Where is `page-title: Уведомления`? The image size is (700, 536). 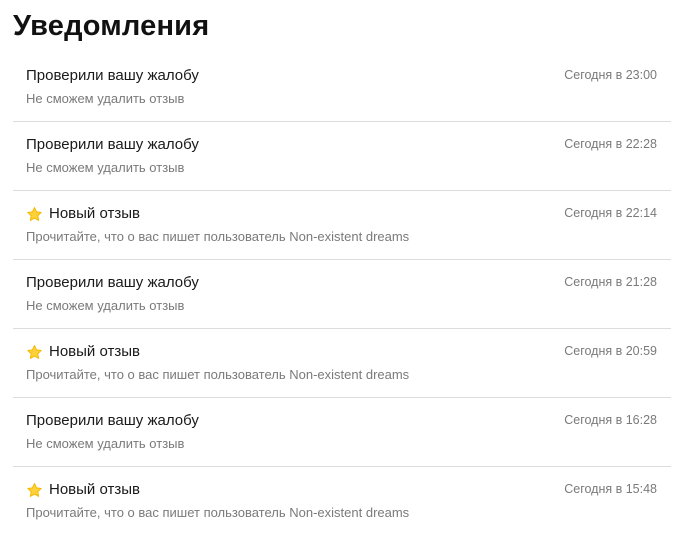 page-title: Уведомления is located at coordinates (111, 26).